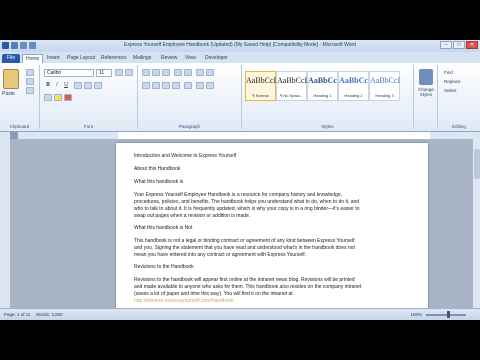  What do you see at coordinates (48, 97) in the screenshot?
I see `text-effects-icon` at bounding box center [48, 97].